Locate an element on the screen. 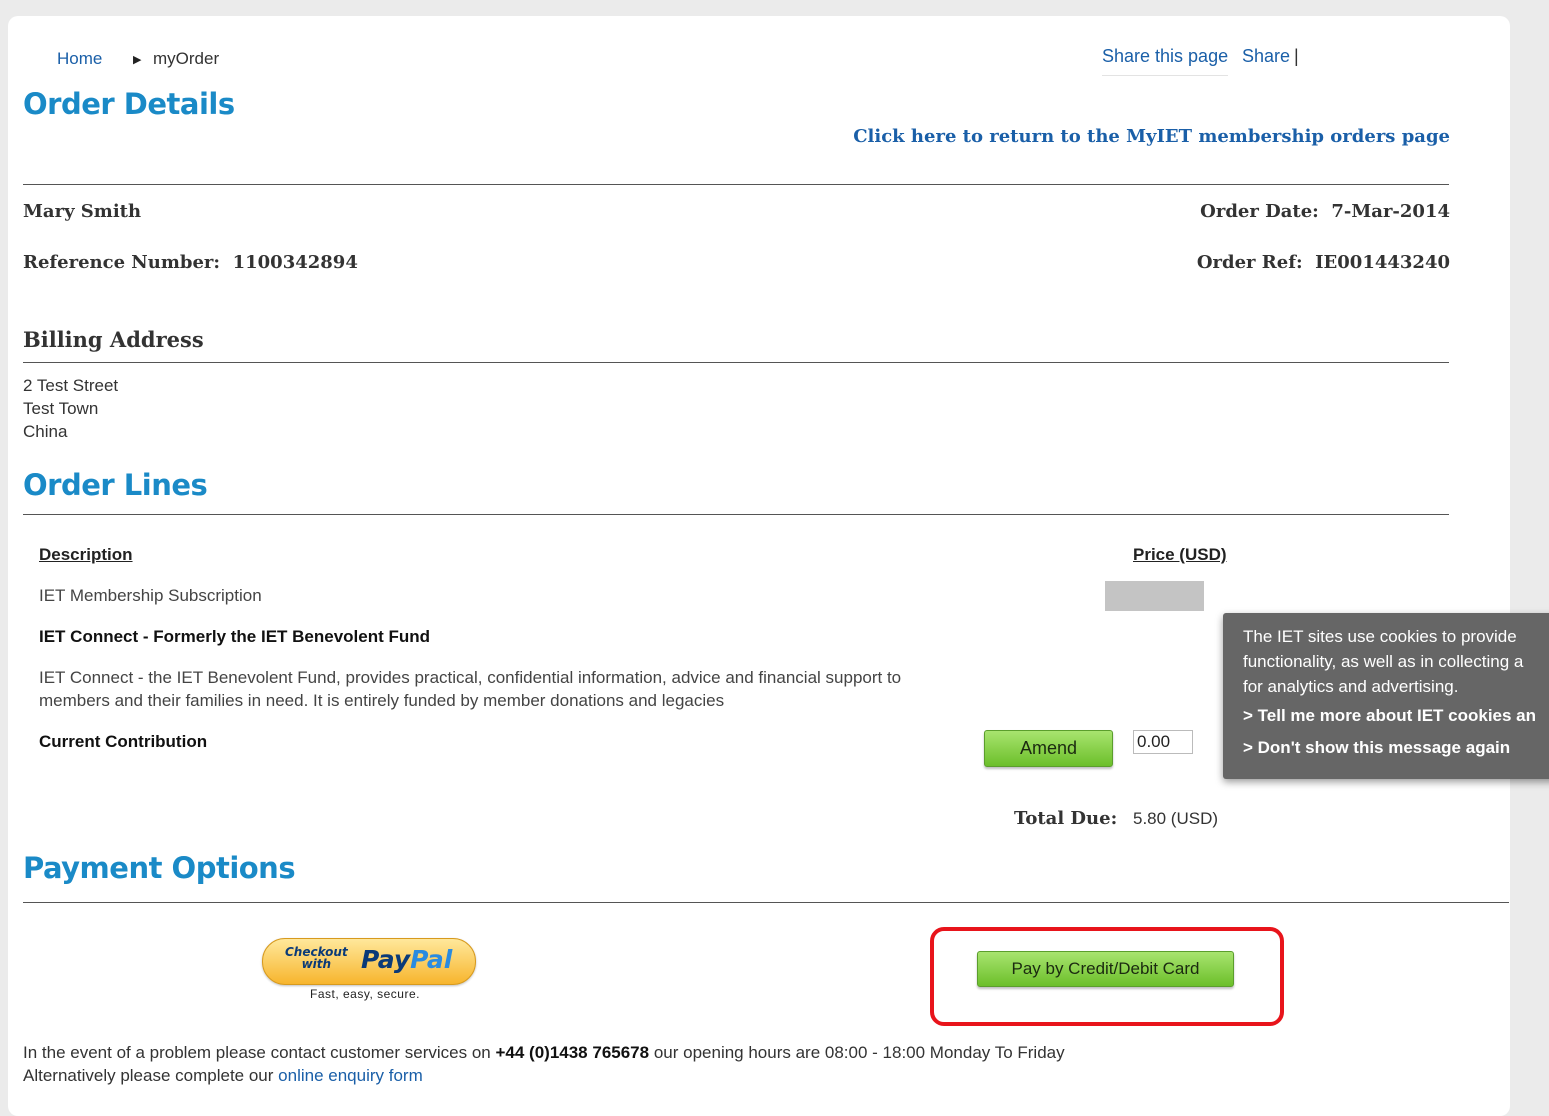 The width and height of the screenshot is (1549, 1116). paypal-checkout-button: Checkout with PayPal is located at coordinates (369, 961).